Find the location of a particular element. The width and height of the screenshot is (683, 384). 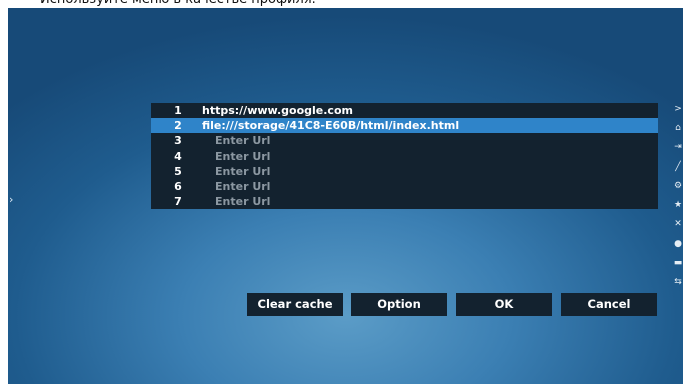

home-icon: ⌂ is located at coordinates (677, 128).